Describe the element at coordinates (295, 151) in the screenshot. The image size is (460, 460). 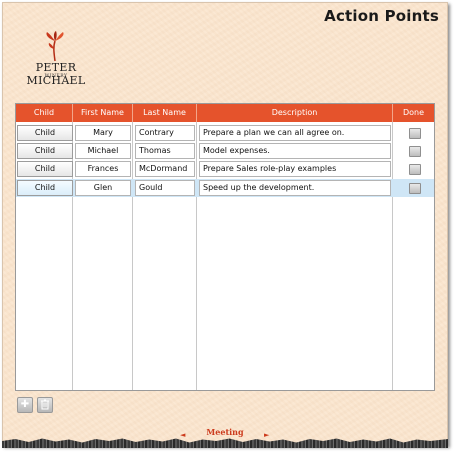
I see `description-field: Model expenses.` at that location.